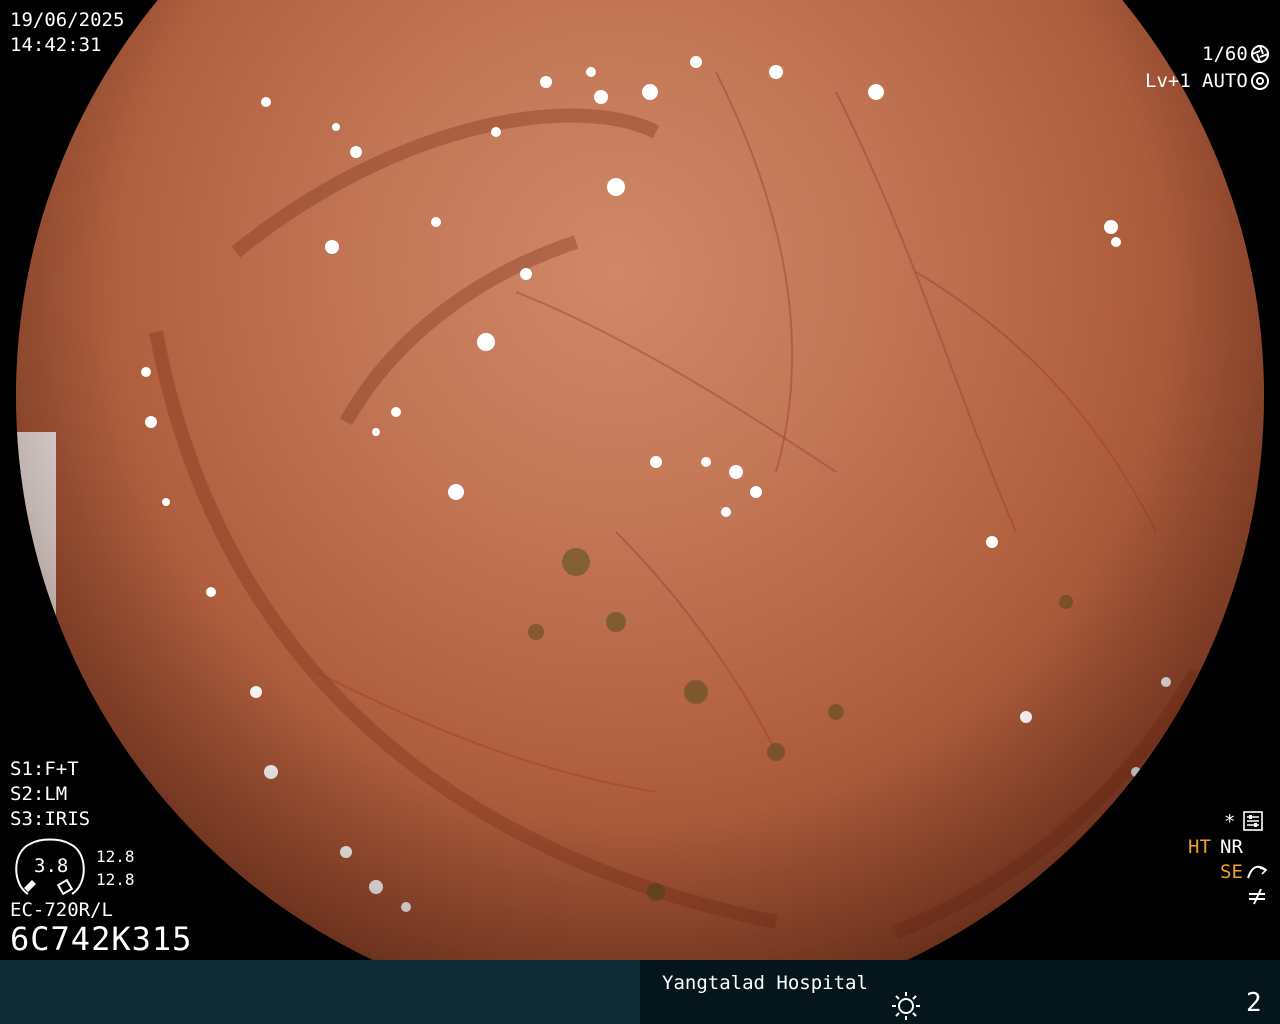  Describe the element at coordinates (765, 983) in the screenshot. I see `hospital-name: Yangtalad Hospital` at that location.